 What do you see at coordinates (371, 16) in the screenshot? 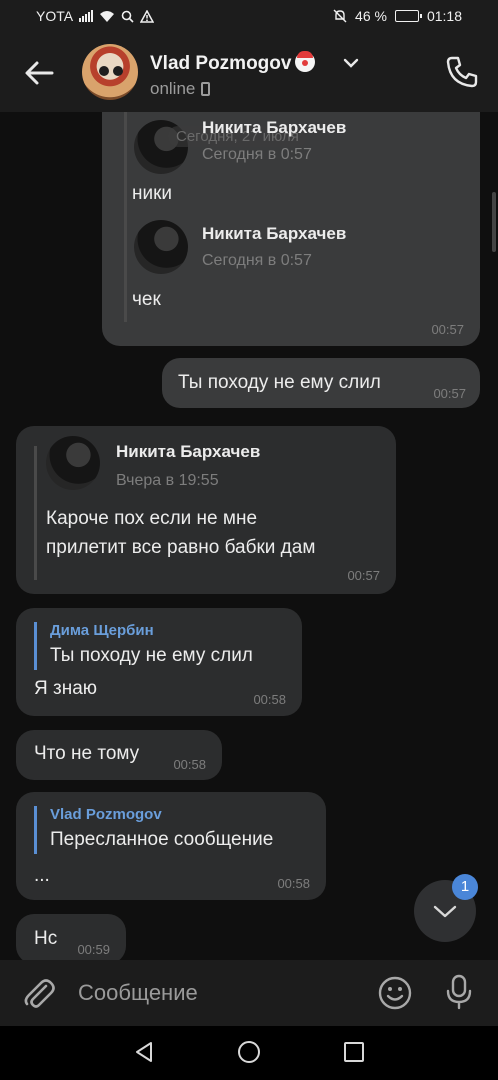
I see `battery-percent: 46 %` at bounding box center [371, 16].